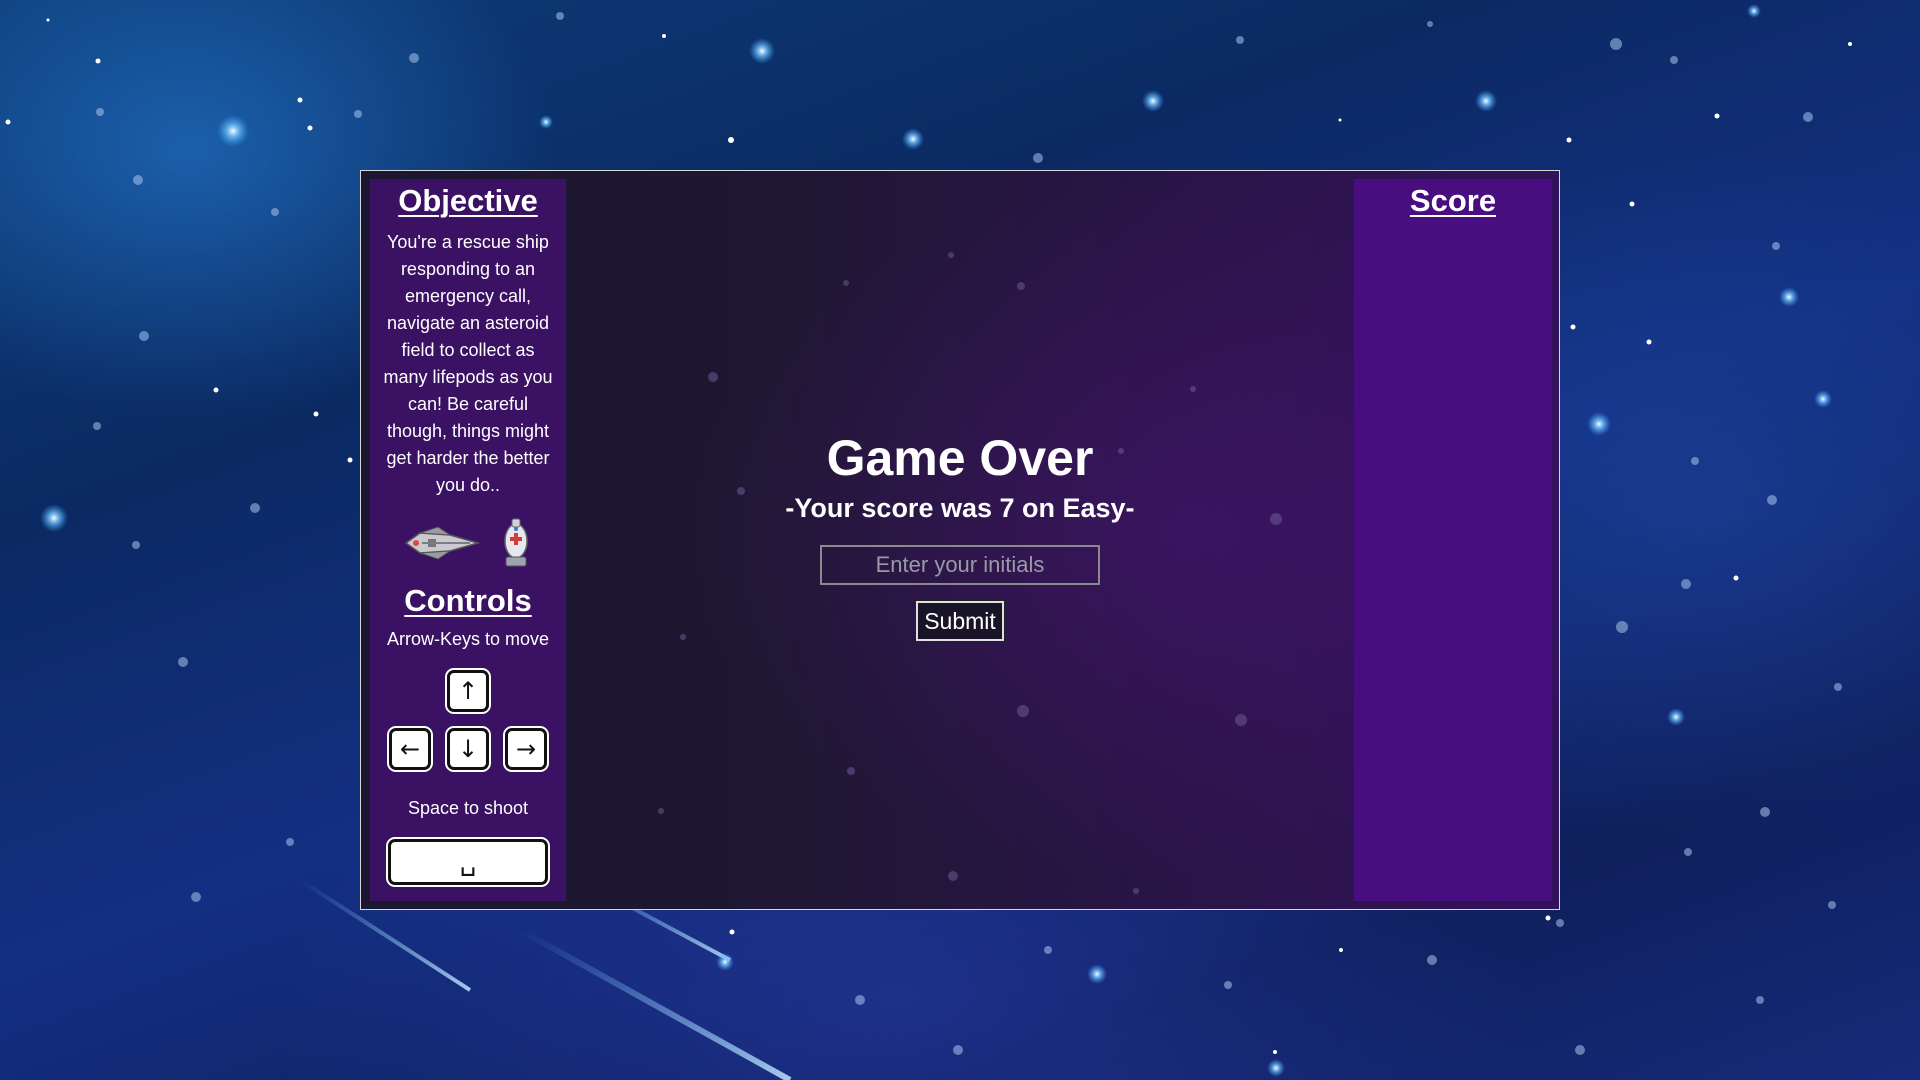  Describe the element at coordinates (960, 565) in the screenshot. I see `initials-input` at that location.